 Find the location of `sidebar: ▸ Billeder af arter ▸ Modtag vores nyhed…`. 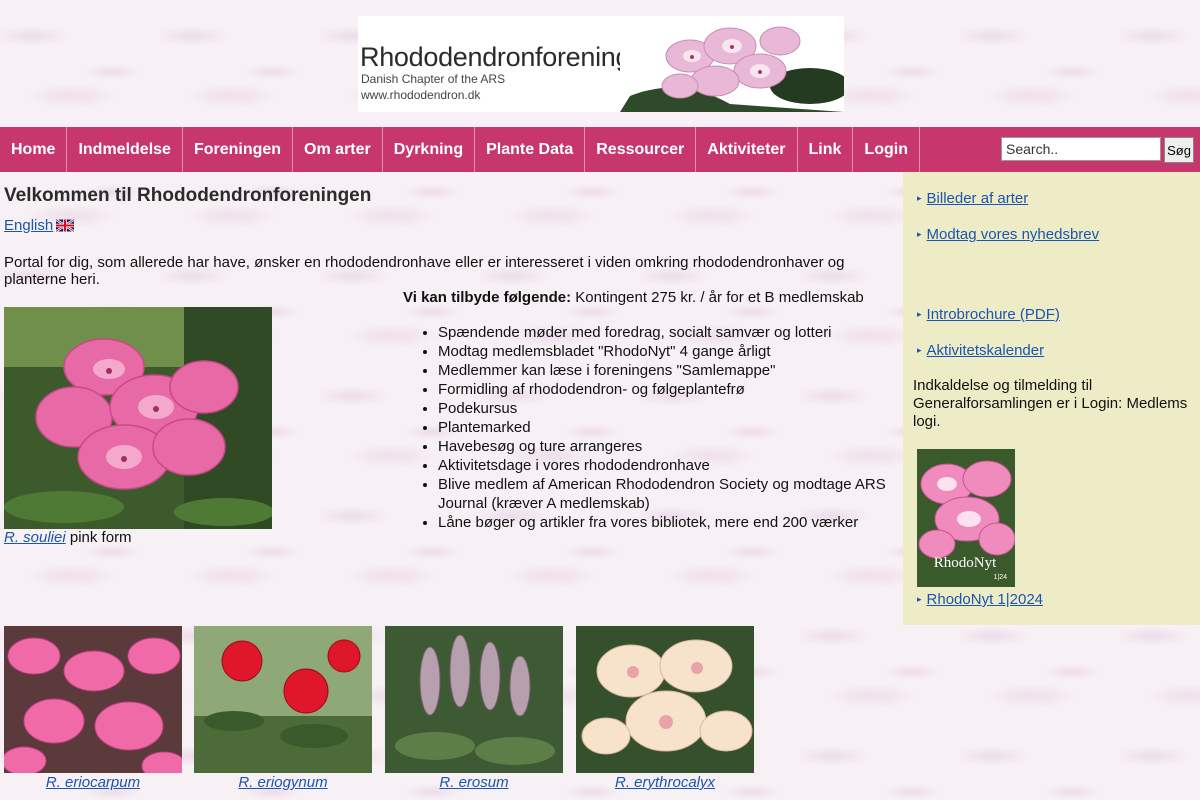

sidebar: ▸ Billeder af arter ▸ Modtag vores nyhed… is located at coordinates (1051, 398).